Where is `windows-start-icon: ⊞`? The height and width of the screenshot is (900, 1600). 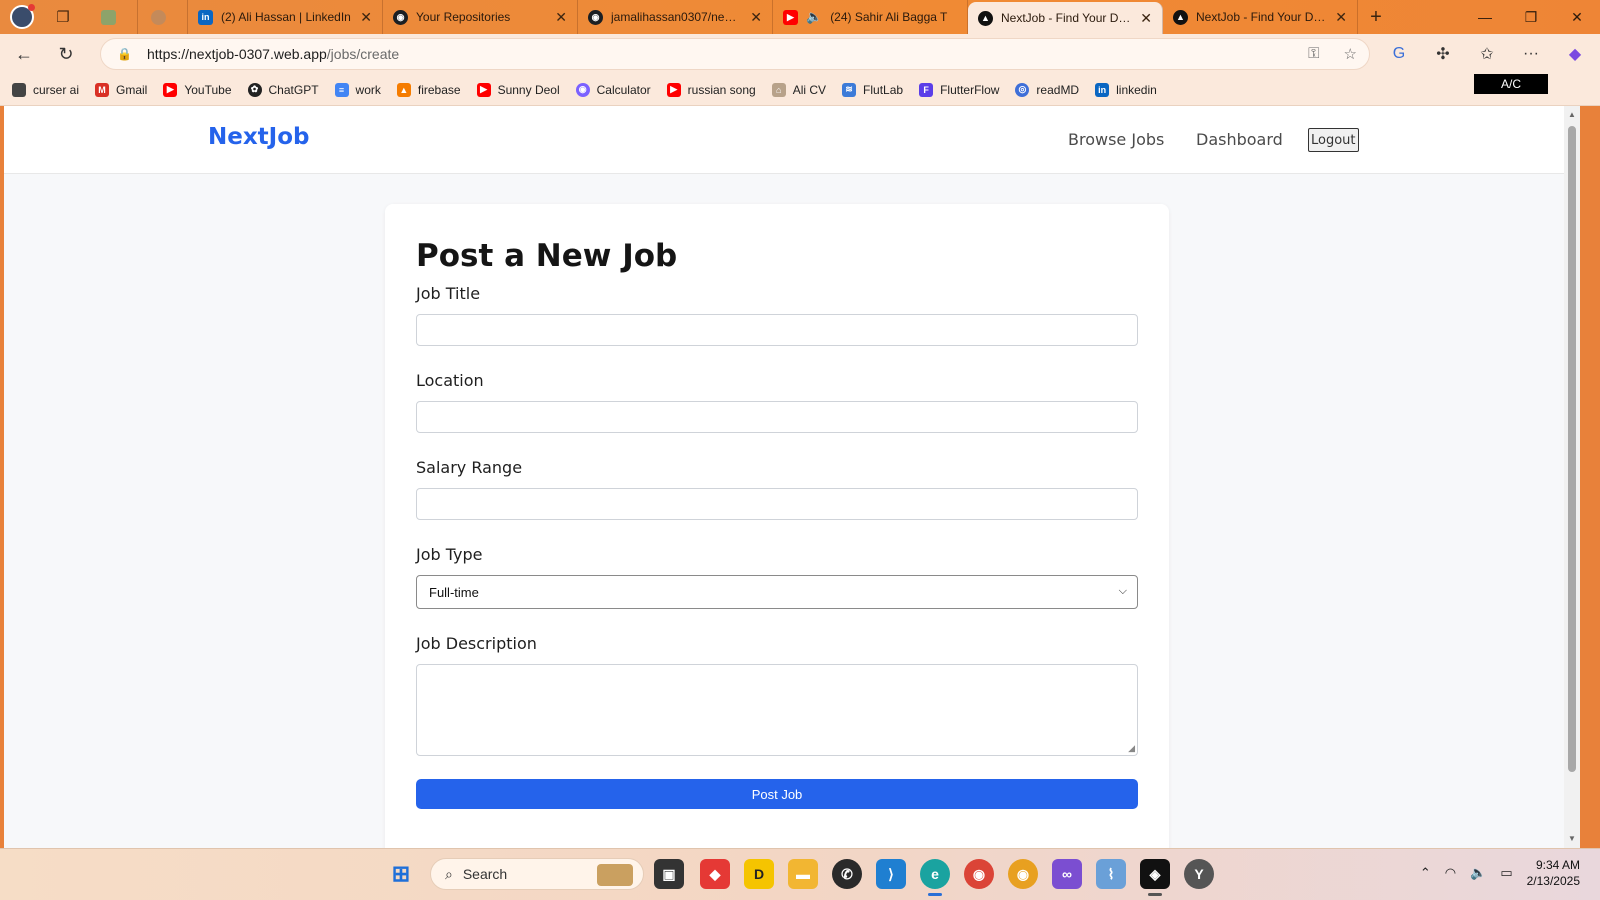
windows-start-icon: ⊞ is located at coordinates (401, 874).